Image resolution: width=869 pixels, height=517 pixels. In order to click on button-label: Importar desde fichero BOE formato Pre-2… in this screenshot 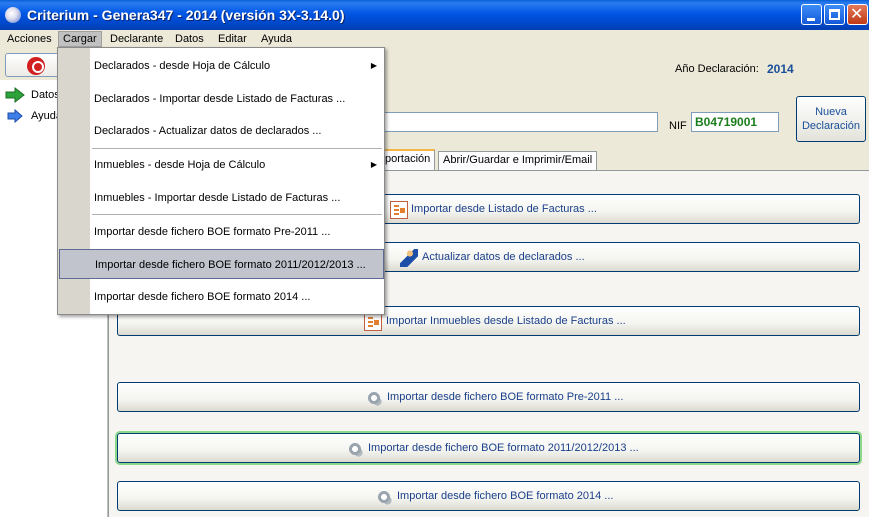, I will do `click(505, 397)`.